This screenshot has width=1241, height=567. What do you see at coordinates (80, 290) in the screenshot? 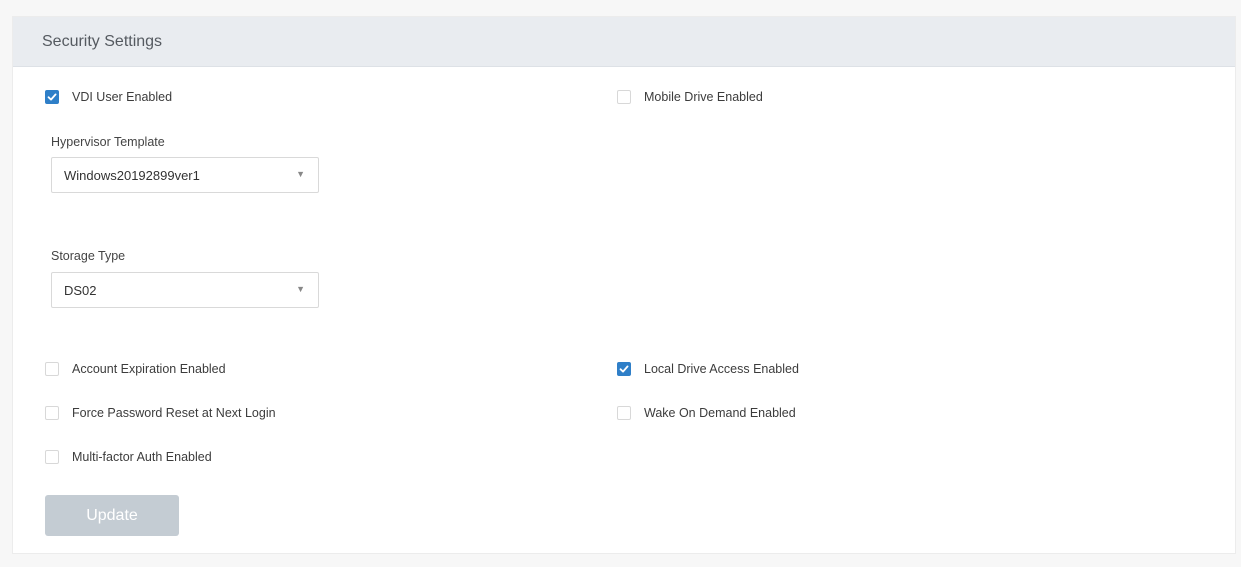
I see `storage-type-value: DS02` at bounding box center [80, 290].